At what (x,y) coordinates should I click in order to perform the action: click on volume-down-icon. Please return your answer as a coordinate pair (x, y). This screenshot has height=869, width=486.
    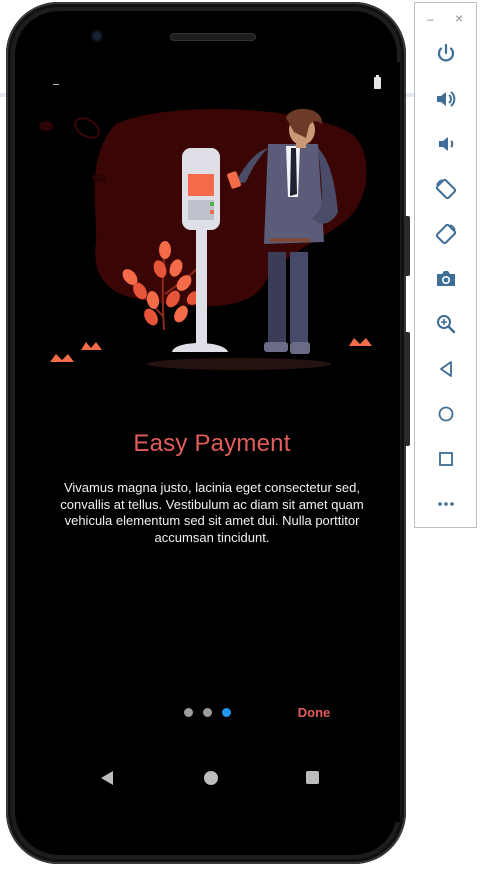
    Looking at the image, I should click on (446, 144).